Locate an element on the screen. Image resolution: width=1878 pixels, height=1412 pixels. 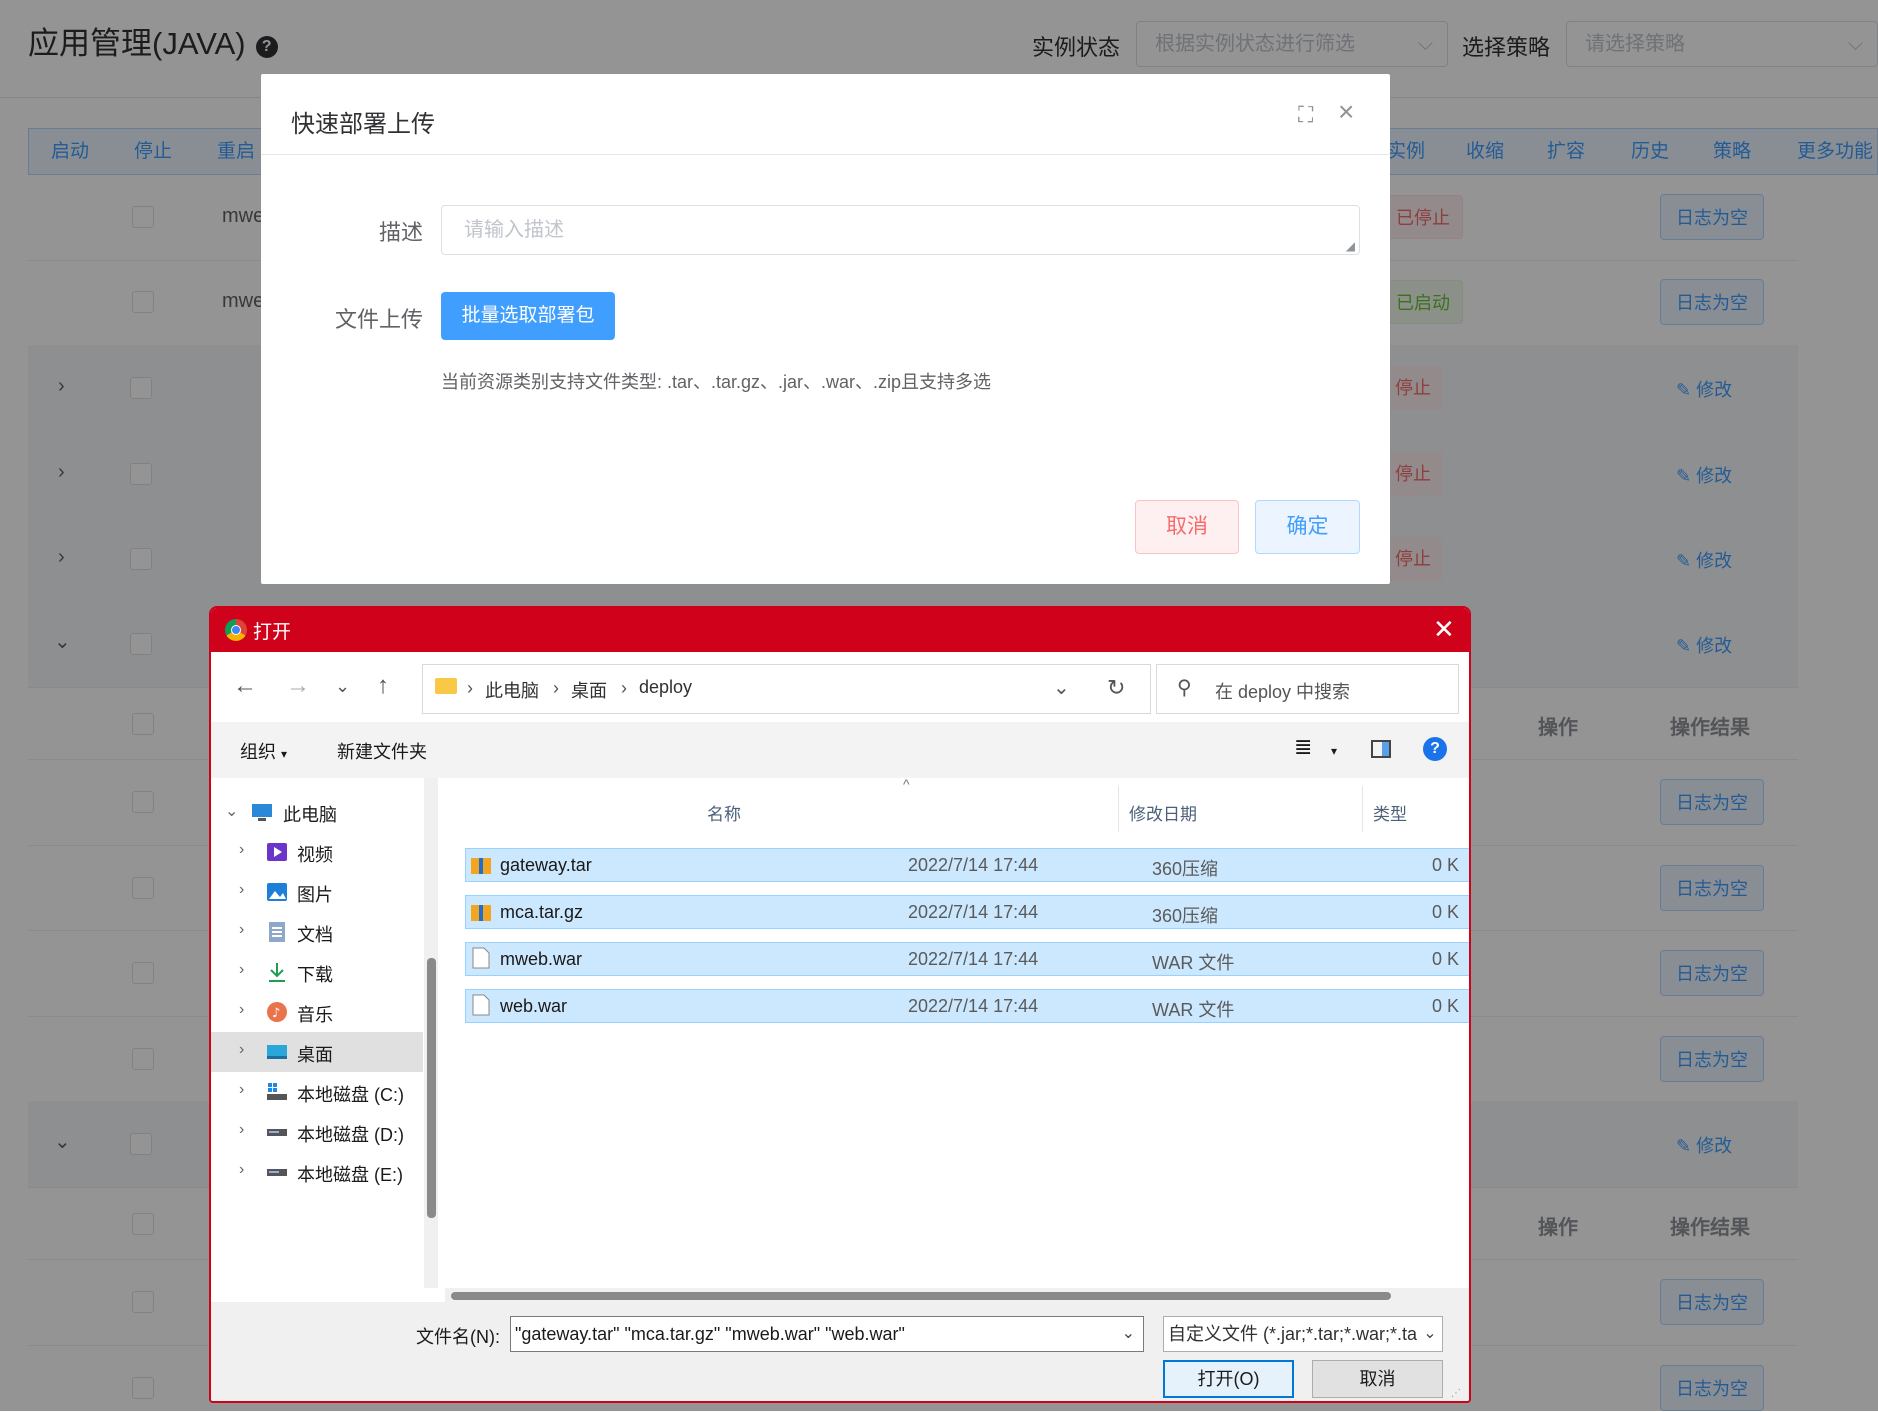
close-icon: ✕ is located at coordinates (1444, 629).